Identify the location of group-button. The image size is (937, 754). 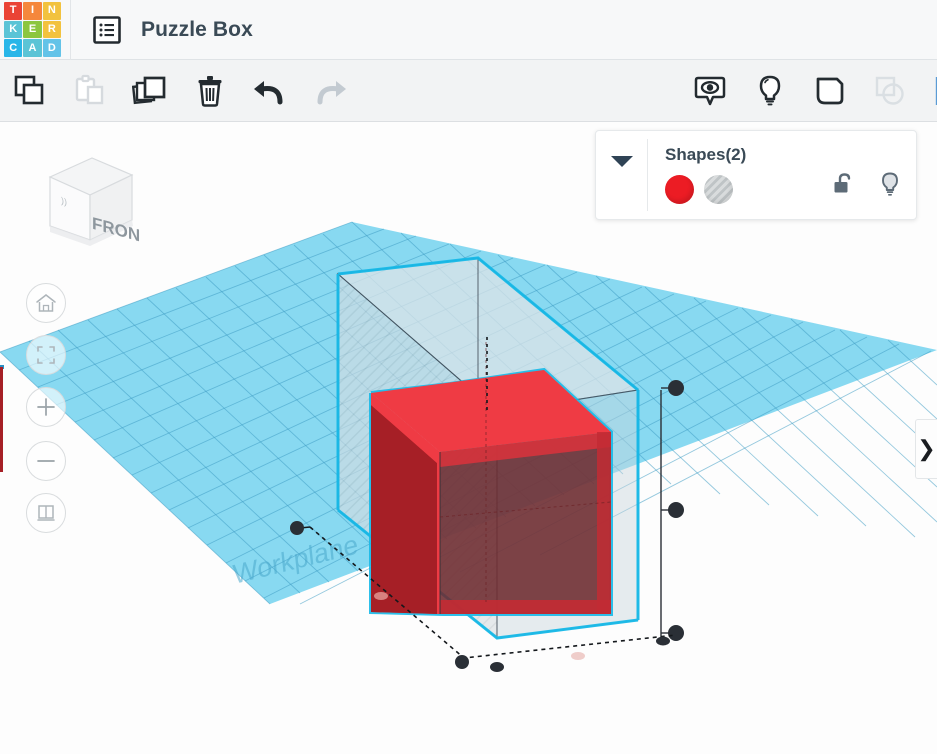
(830, 91).